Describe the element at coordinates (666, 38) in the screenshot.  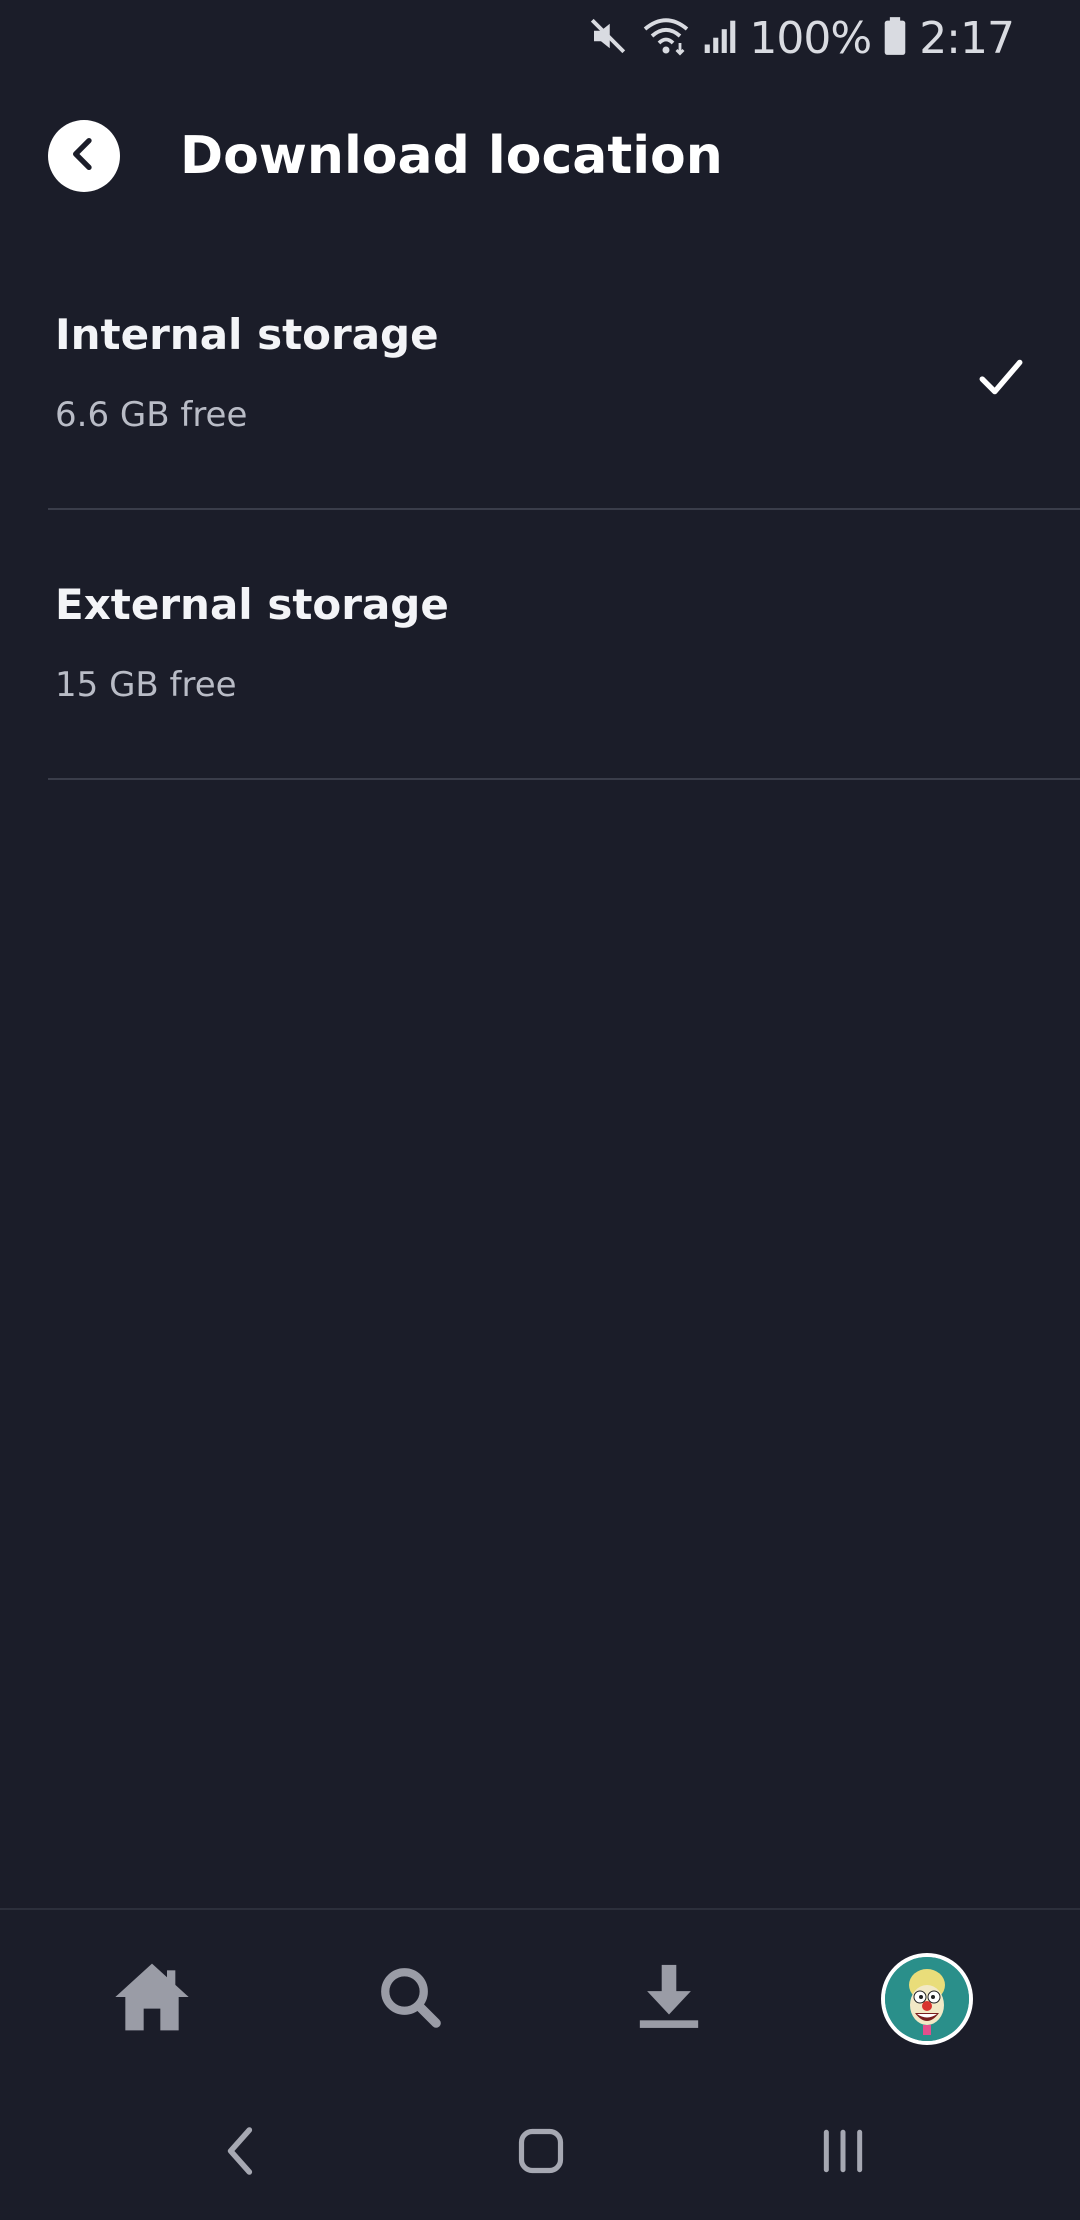
I see `wifi-icon` at that location.